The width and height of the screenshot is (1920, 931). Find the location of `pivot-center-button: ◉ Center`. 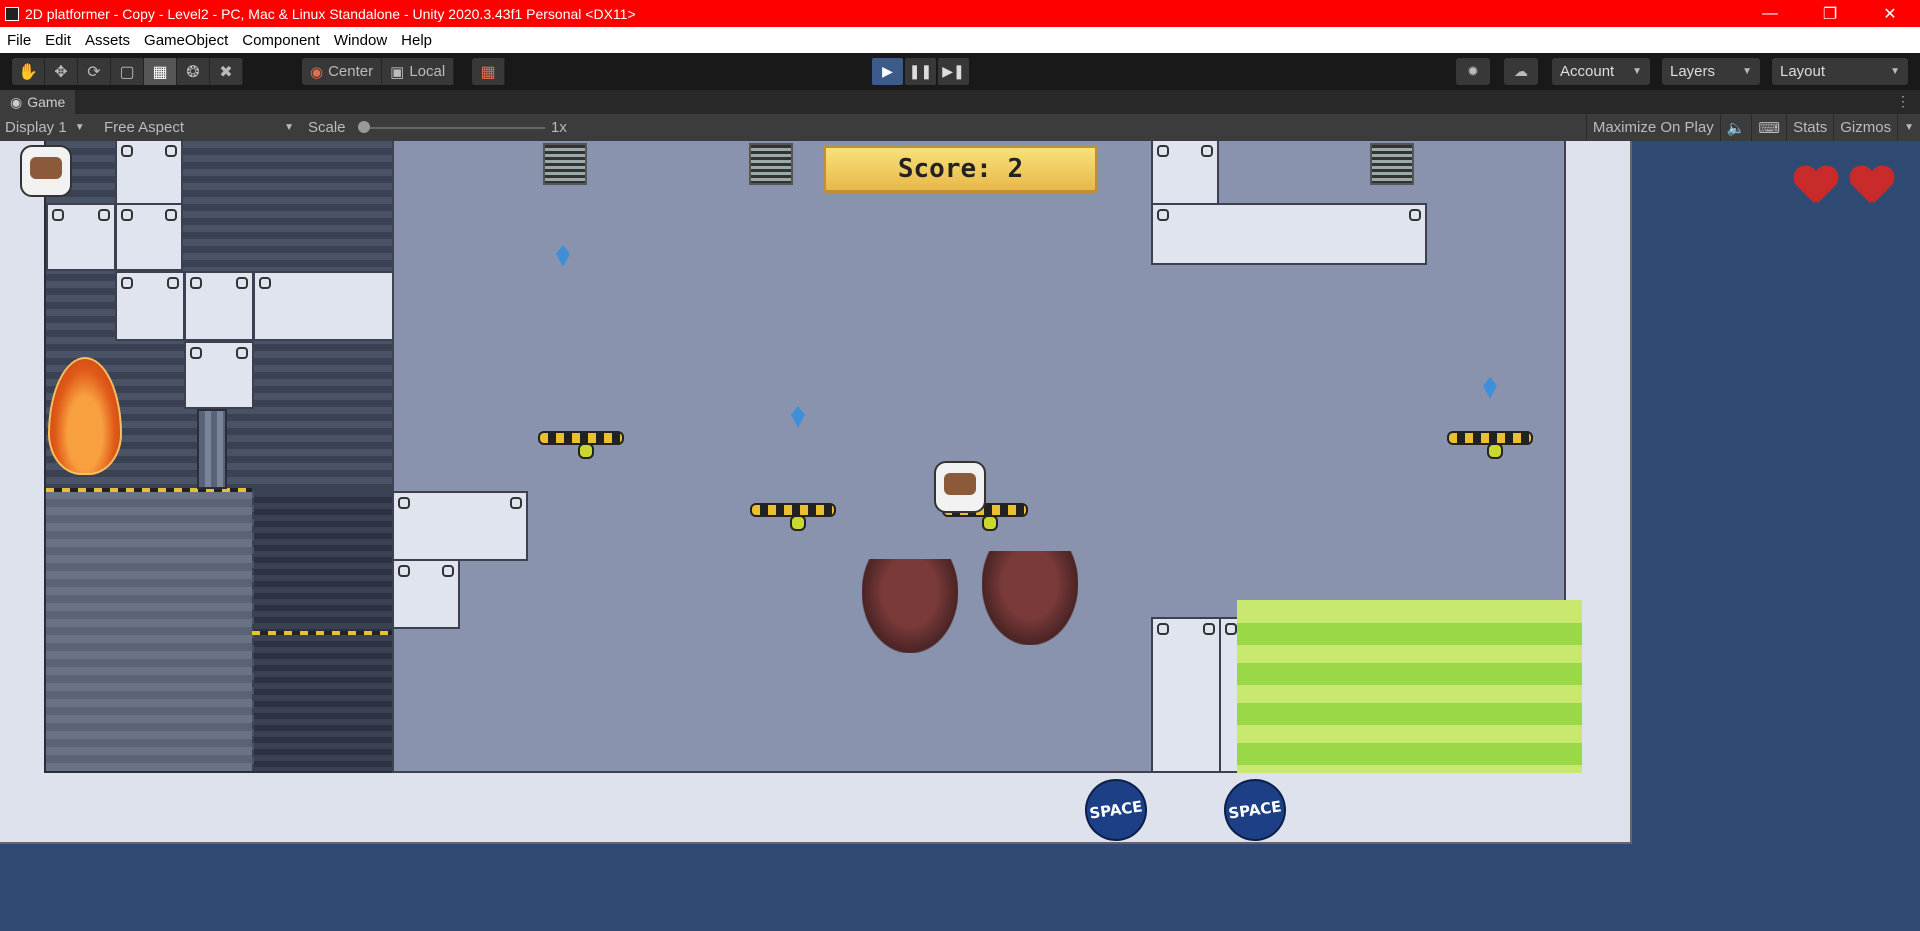

pivot-center-button: ◉ Center is located at coordinates (342, 71).